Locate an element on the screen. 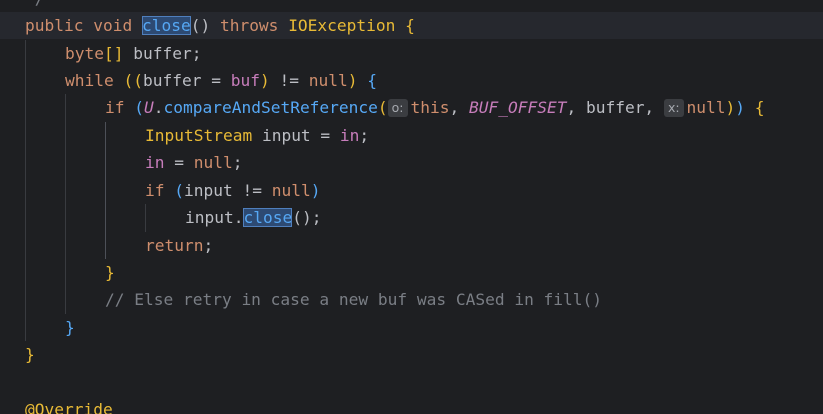 The image size is (823, 414). code-line: if (input != null) is located at coordinates (411, 190).